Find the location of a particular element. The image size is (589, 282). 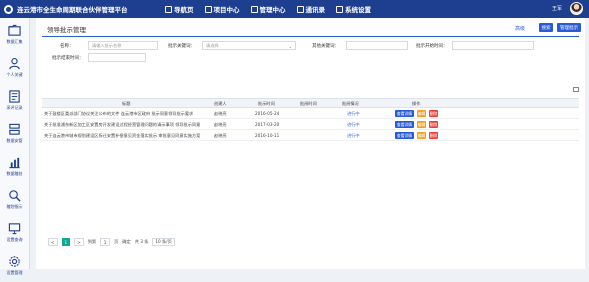

home-icon is located at coordinates (168, 9).